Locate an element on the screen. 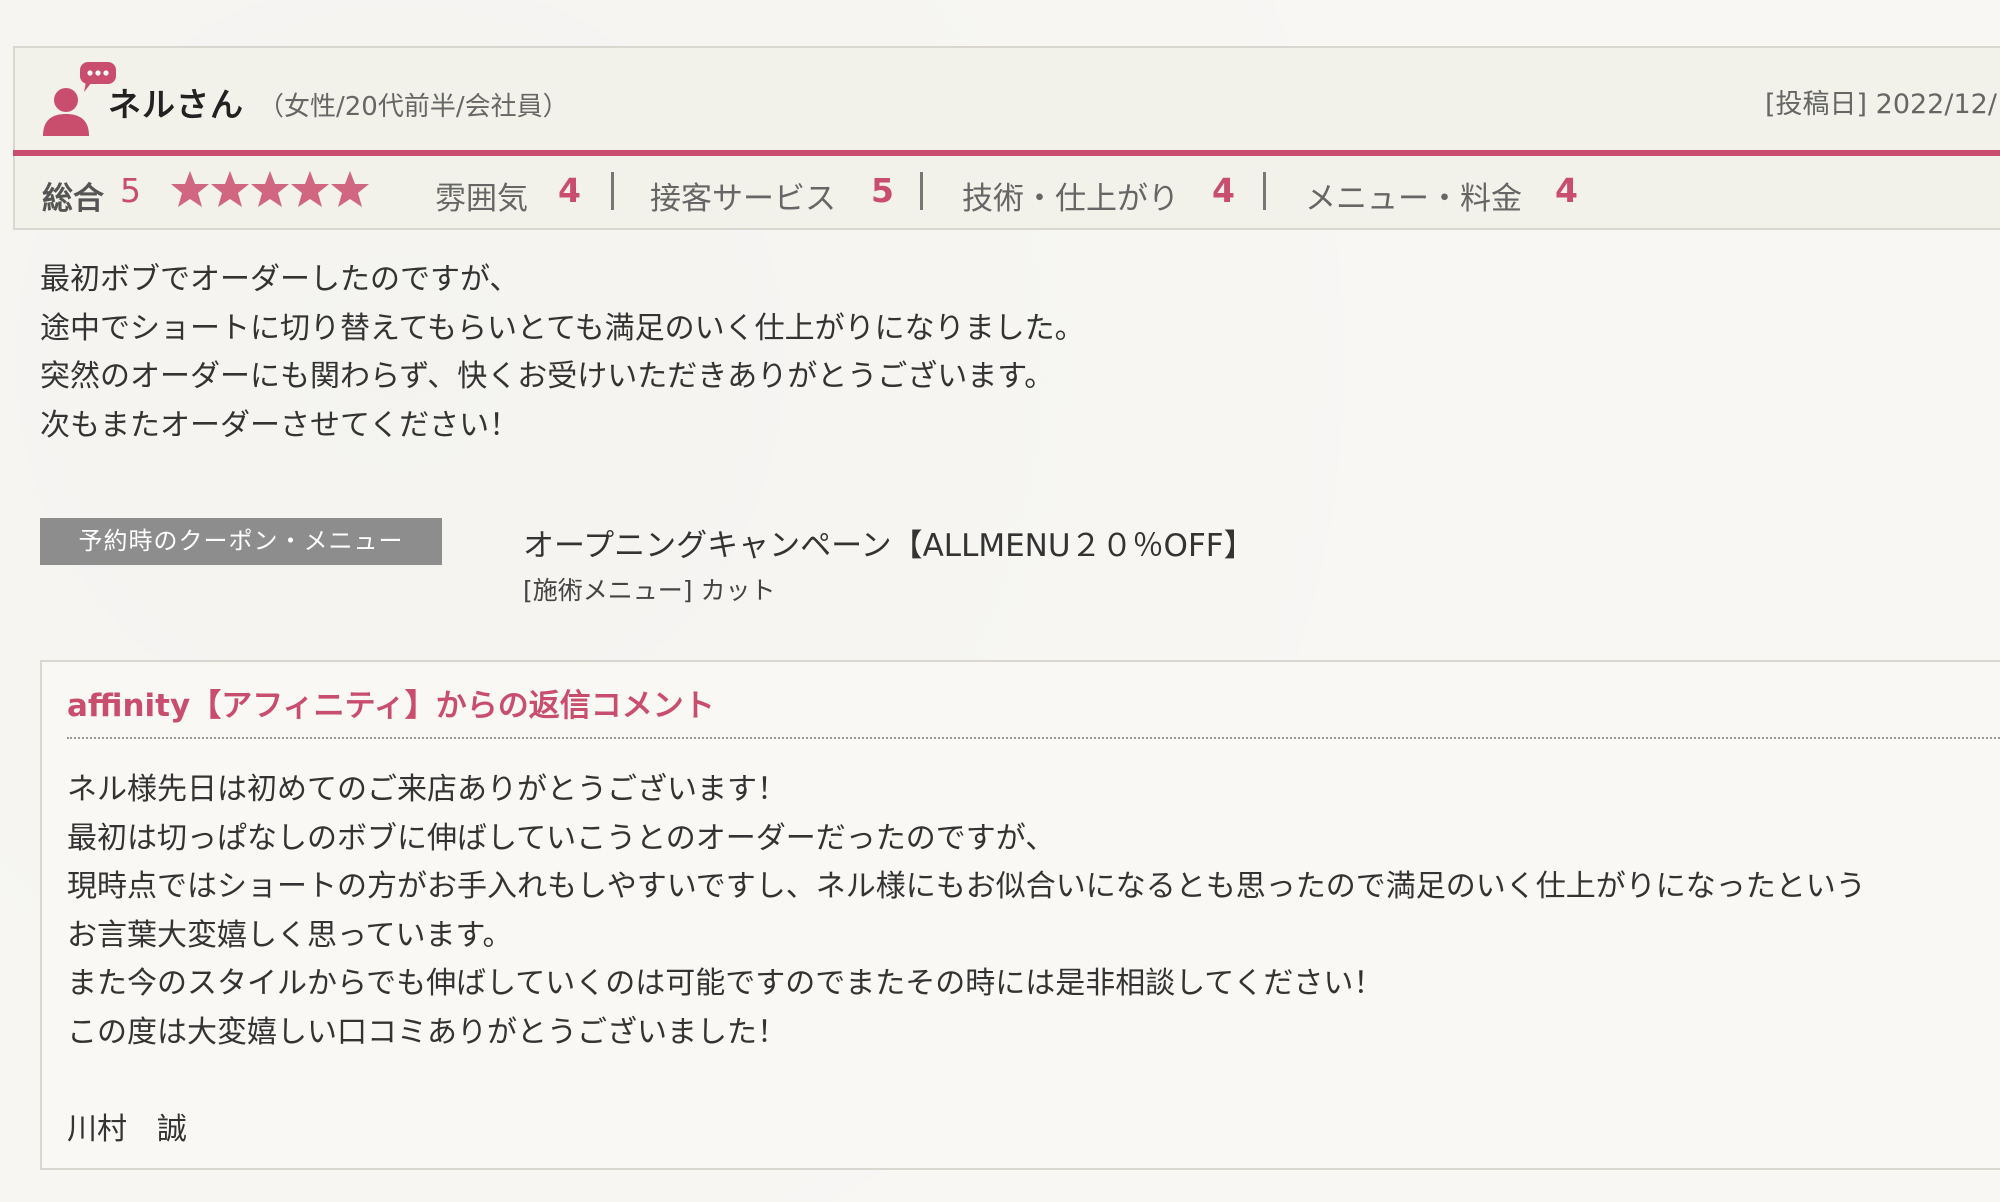 Image resolution: width=2000 pixels, height=1202 pixels. overall-rating-value: 5 is located at coordinates (130, 190).